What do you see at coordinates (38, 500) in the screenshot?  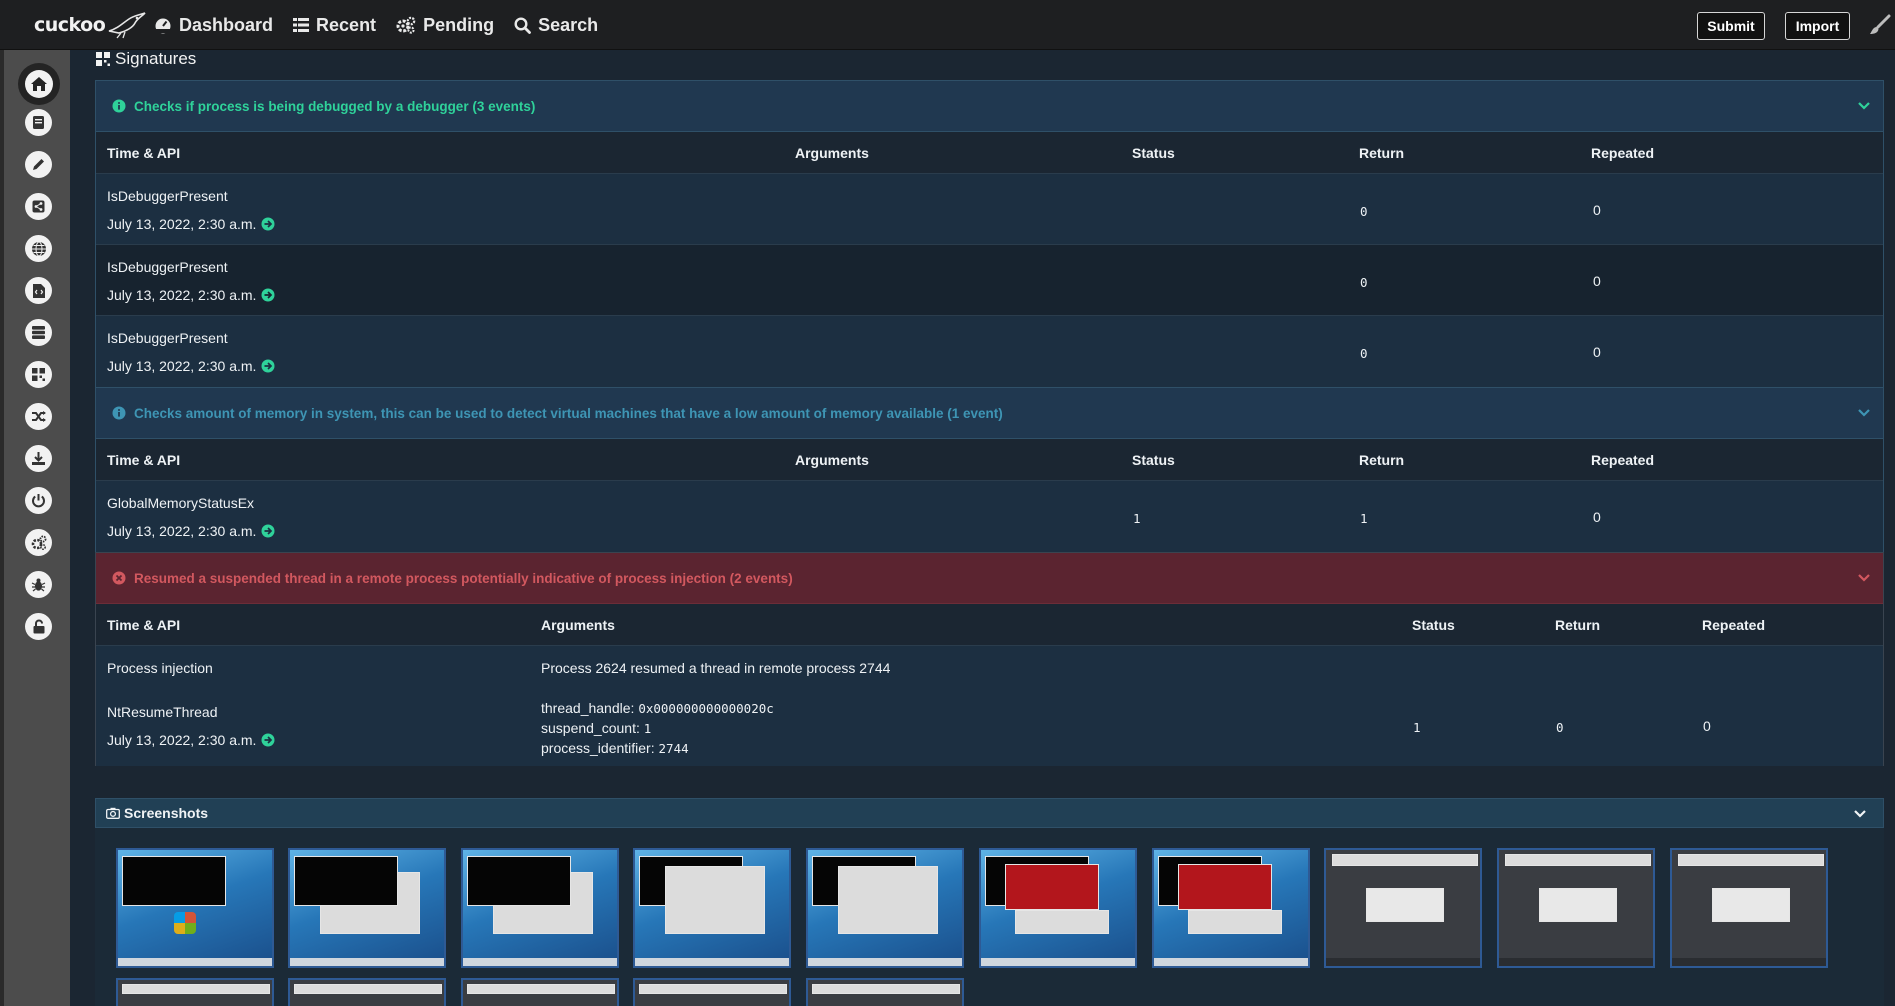 I see `sidebar-item-power` at bounding box center [38, 500].